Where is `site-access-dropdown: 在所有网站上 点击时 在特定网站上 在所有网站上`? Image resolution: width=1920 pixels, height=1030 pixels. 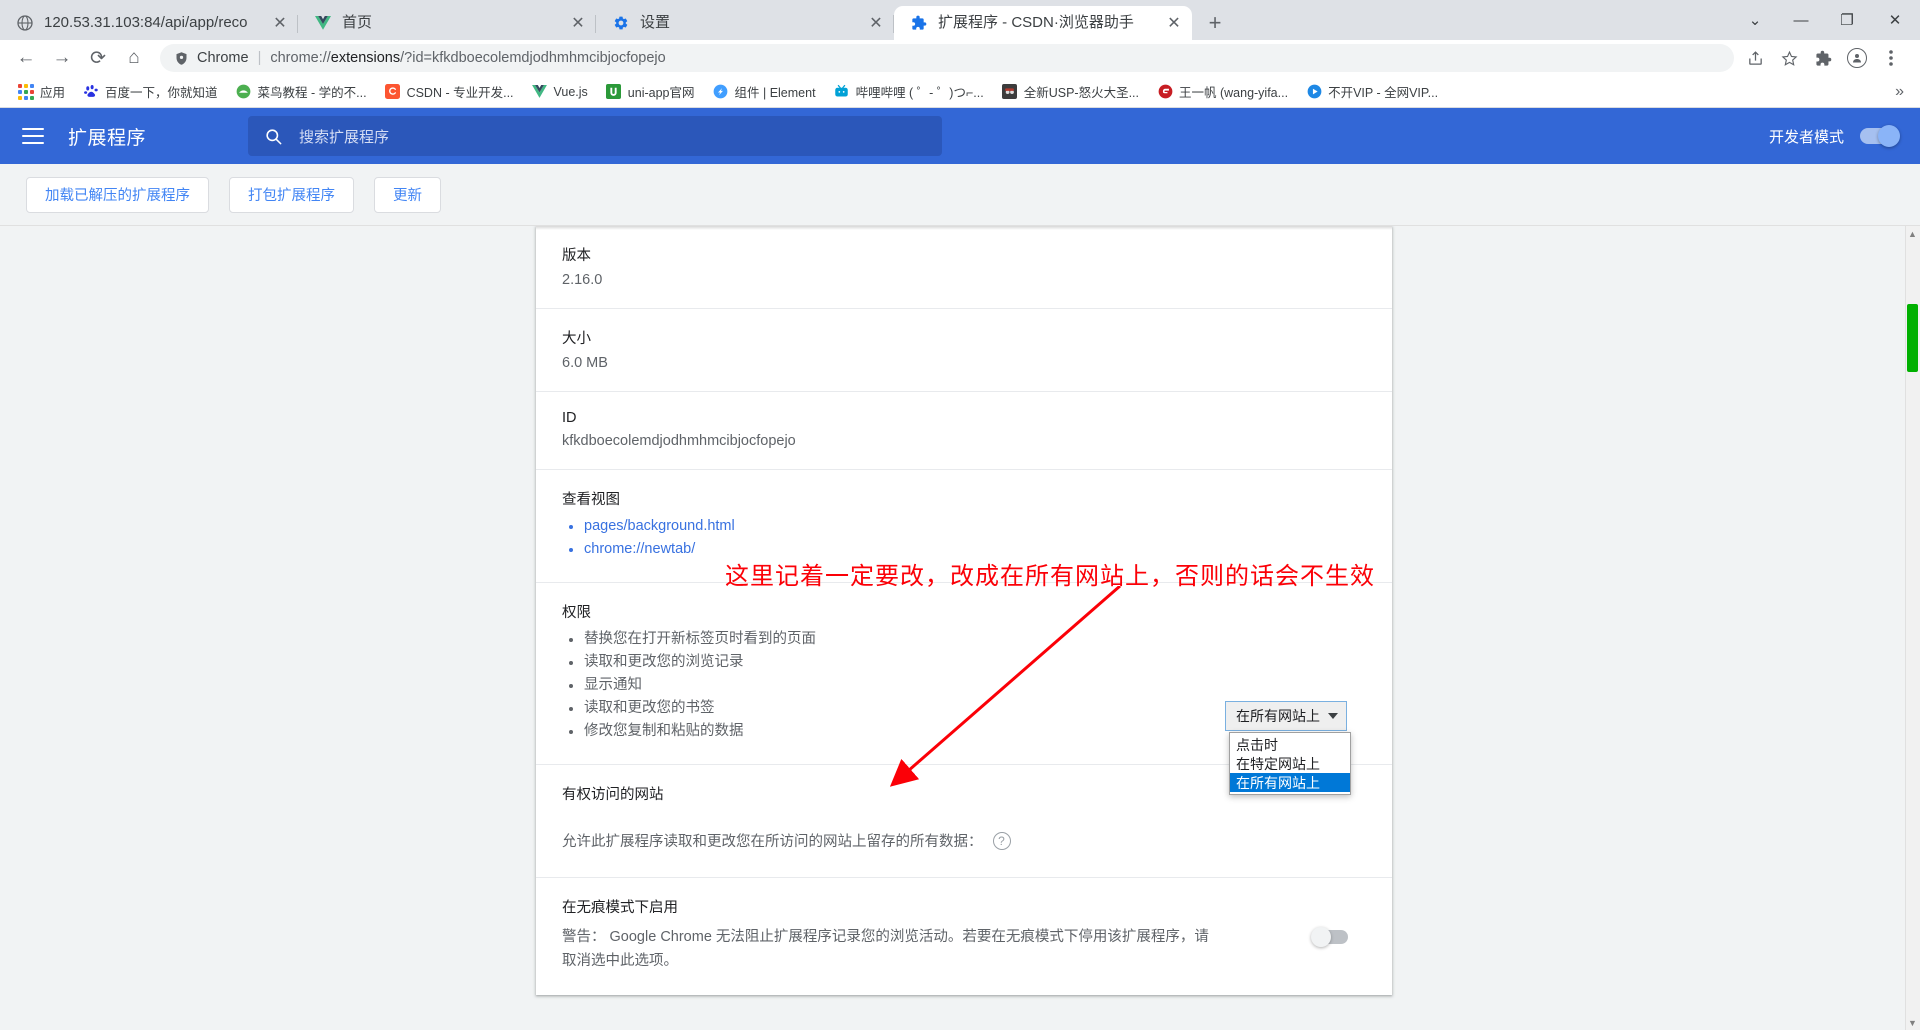
site-access-dropdown: 在所有网站上 点击时 在特定网站上 在所有网站上 is located at coordinates (1572, 748).